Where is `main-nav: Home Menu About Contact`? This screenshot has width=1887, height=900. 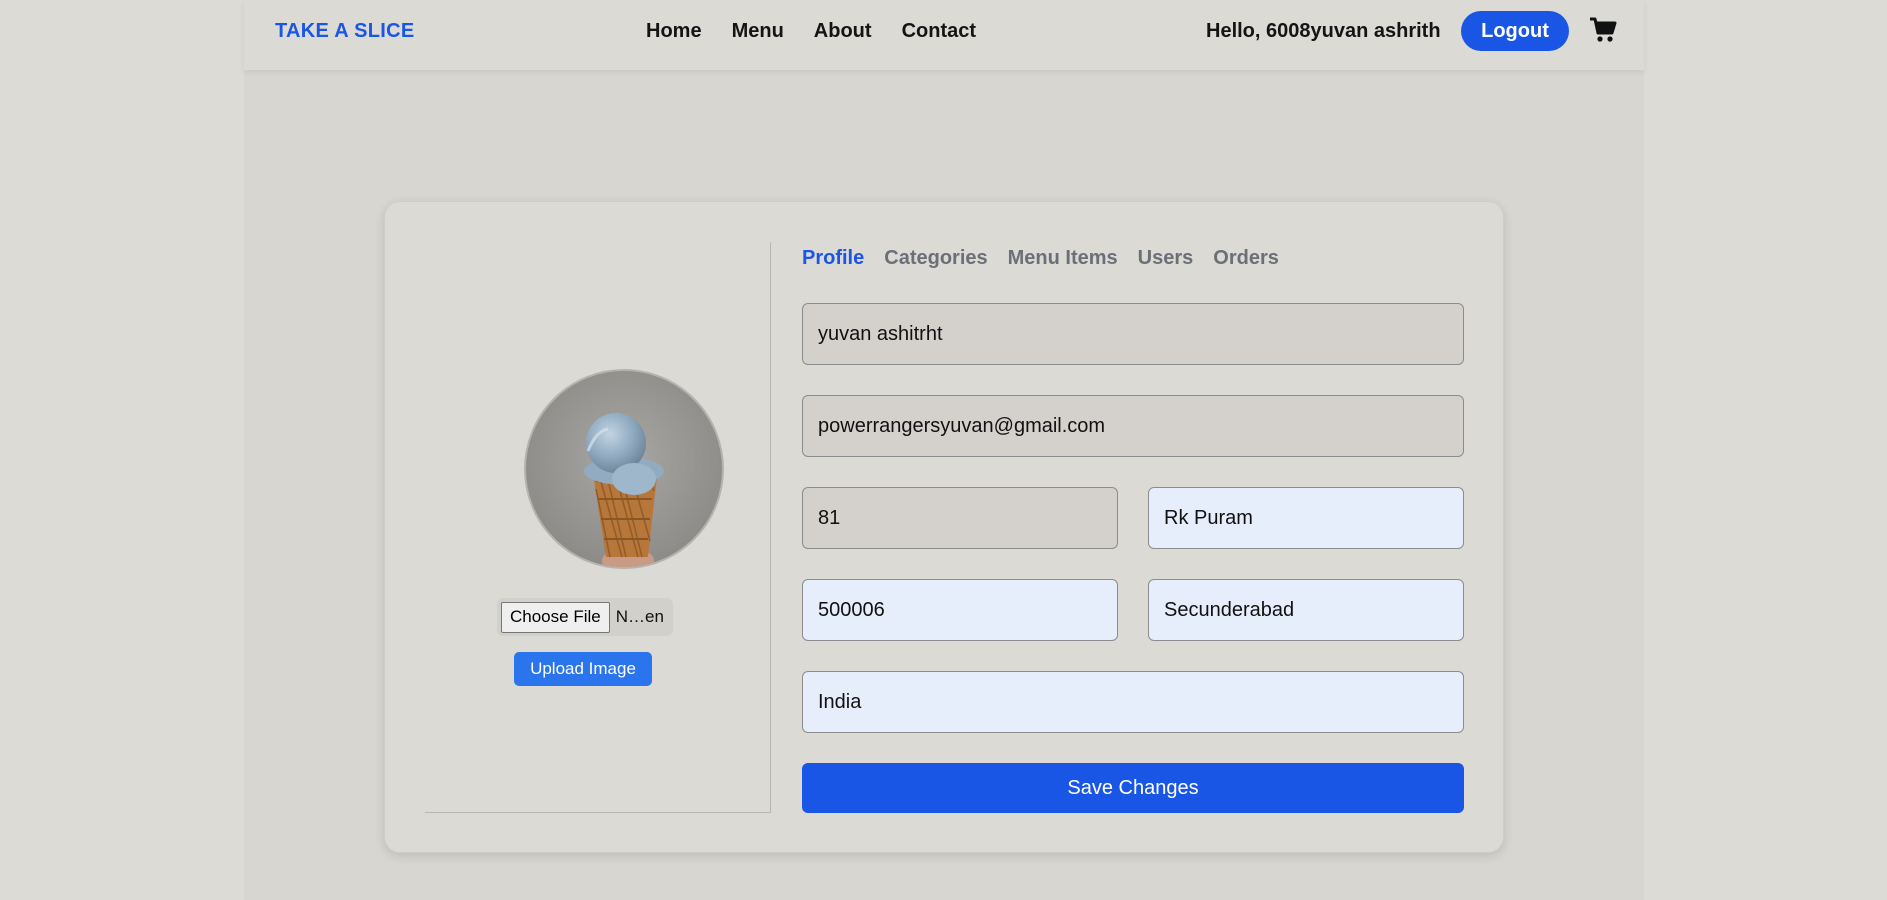 main-nav: Home Menu About Contact is located at coordinates (811, 31).